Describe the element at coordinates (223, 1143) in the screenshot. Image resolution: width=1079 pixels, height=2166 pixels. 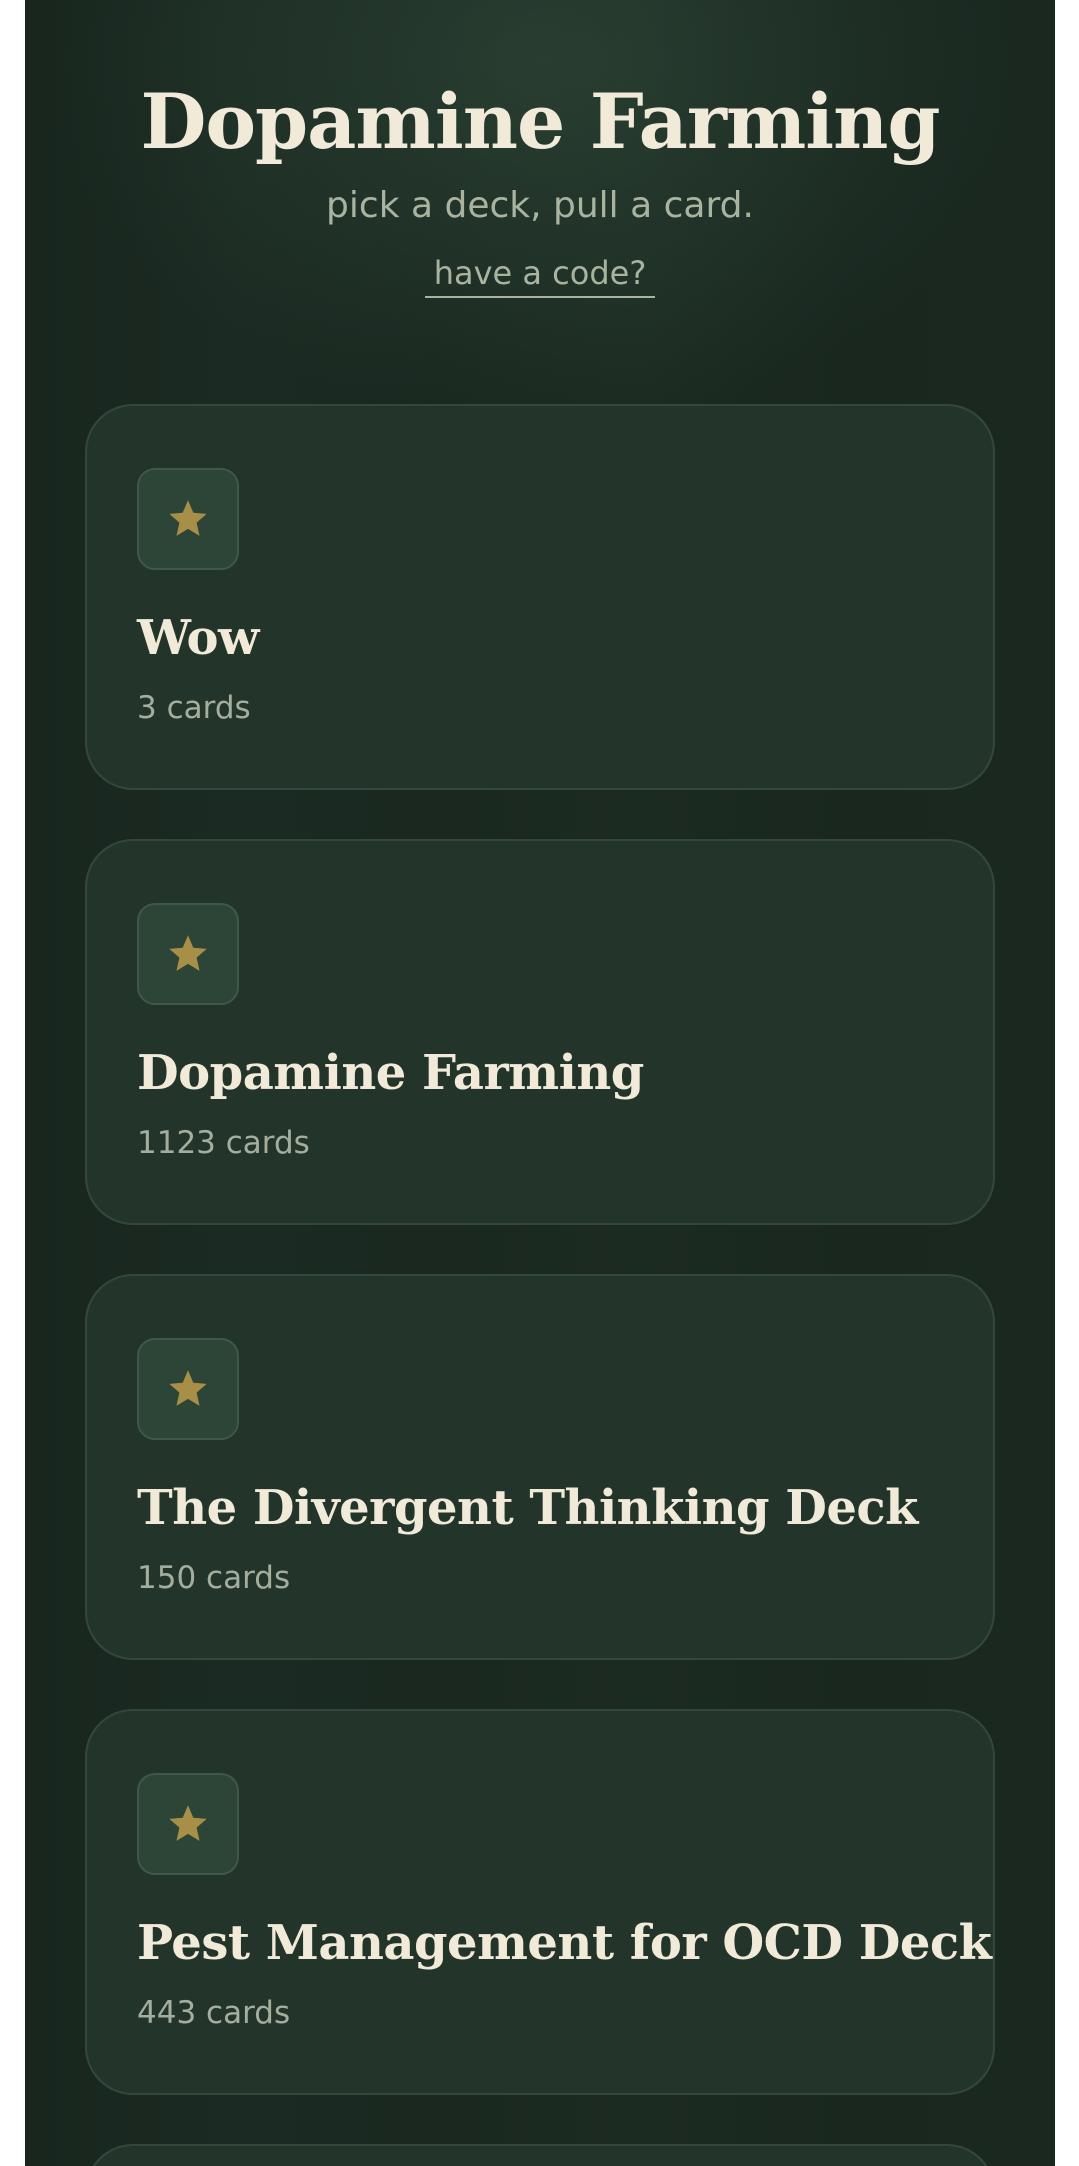
I see `deck-card-count: 1123 cards` at that location.